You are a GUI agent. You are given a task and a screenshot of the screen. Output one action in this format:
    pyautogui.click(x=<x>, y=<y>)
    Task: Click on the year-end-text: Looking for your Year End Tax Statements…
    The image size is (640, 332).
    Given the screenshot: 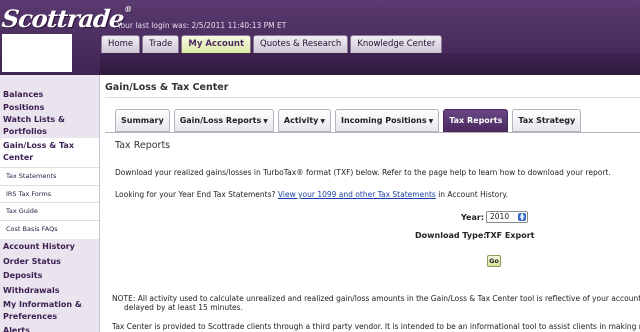 What is the action you would take?
    pyautogui.click(x=311, y=194)
    